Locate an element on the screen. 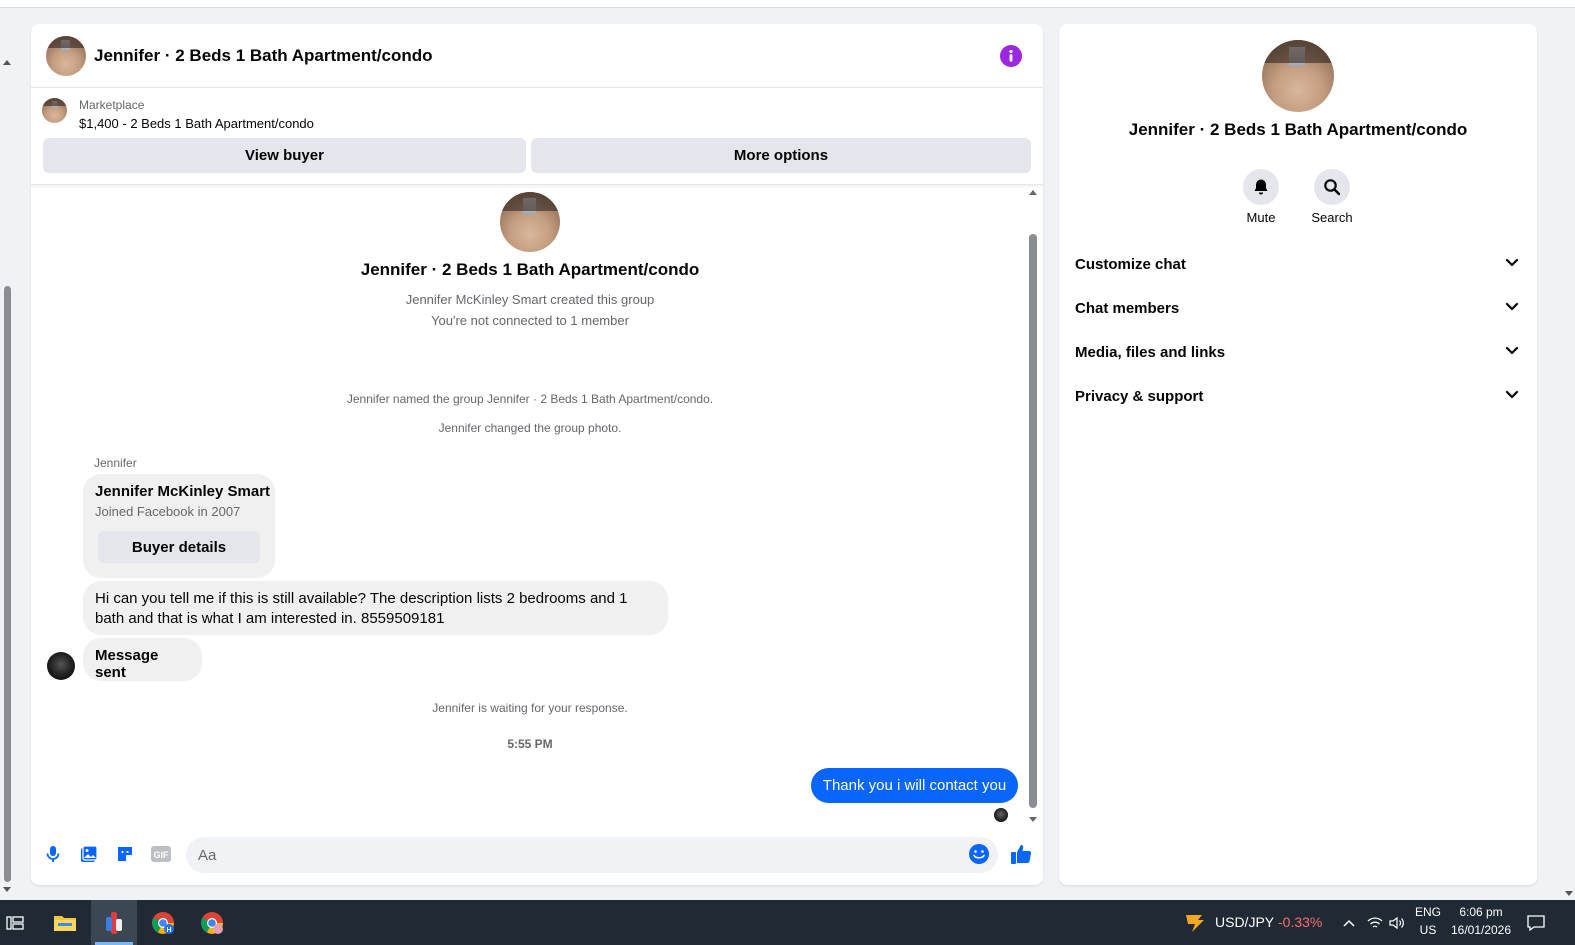 This screenshot has height=945, width=1575. clock-date: 16/01/2026 is located at coordinates (1481, 930).